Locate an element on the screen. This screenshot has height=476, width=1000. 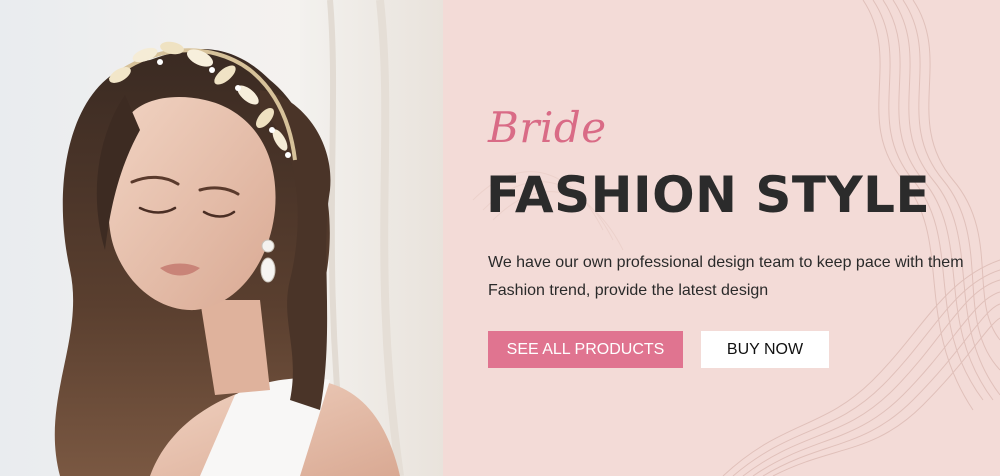
see-all-products-button: SEE ALL PRODUCTS is located at coordinates (585, 349).